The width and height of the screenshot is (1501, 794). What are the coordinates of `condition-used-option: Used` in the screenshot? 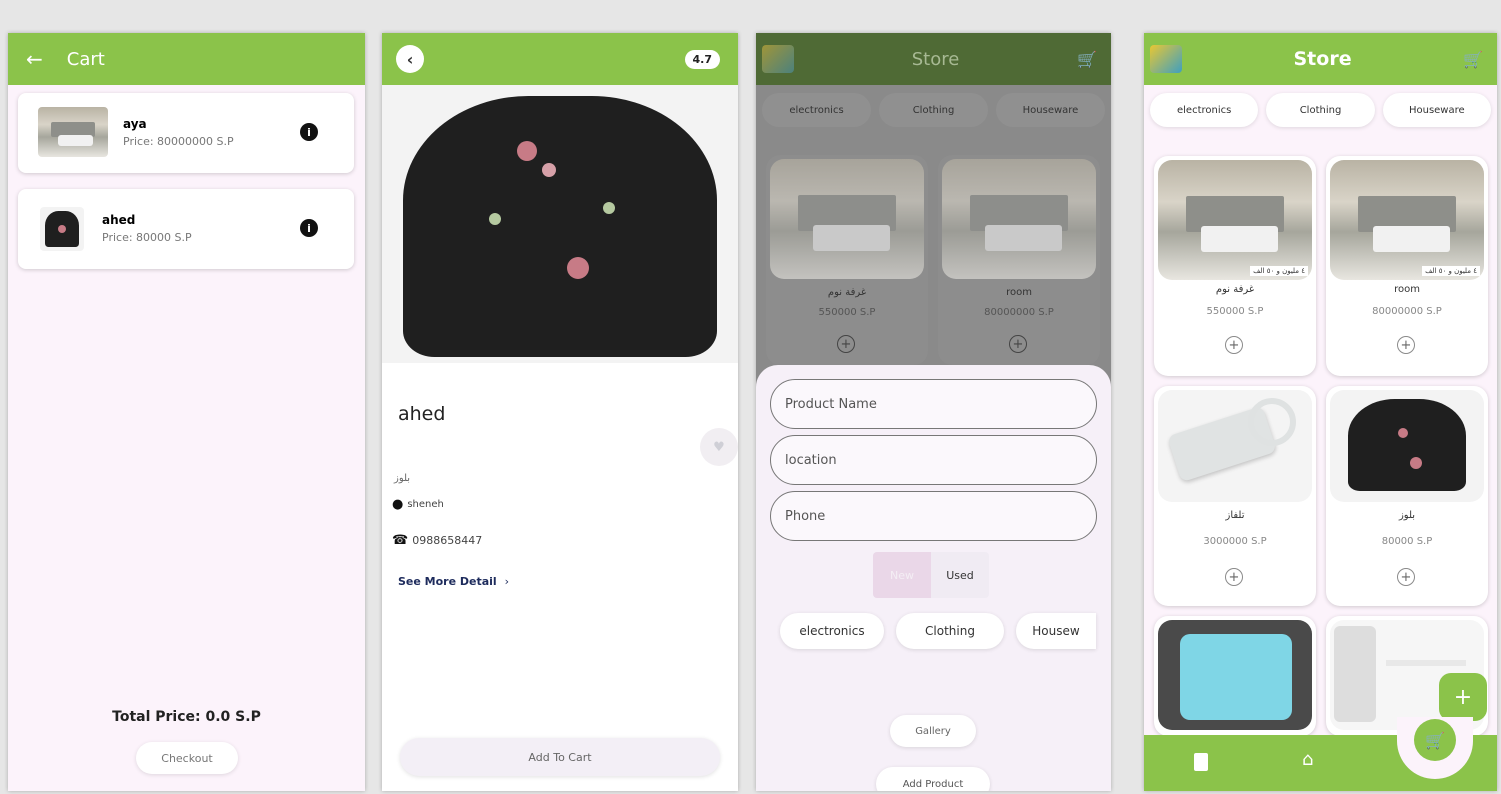 It's located at (960, 575).